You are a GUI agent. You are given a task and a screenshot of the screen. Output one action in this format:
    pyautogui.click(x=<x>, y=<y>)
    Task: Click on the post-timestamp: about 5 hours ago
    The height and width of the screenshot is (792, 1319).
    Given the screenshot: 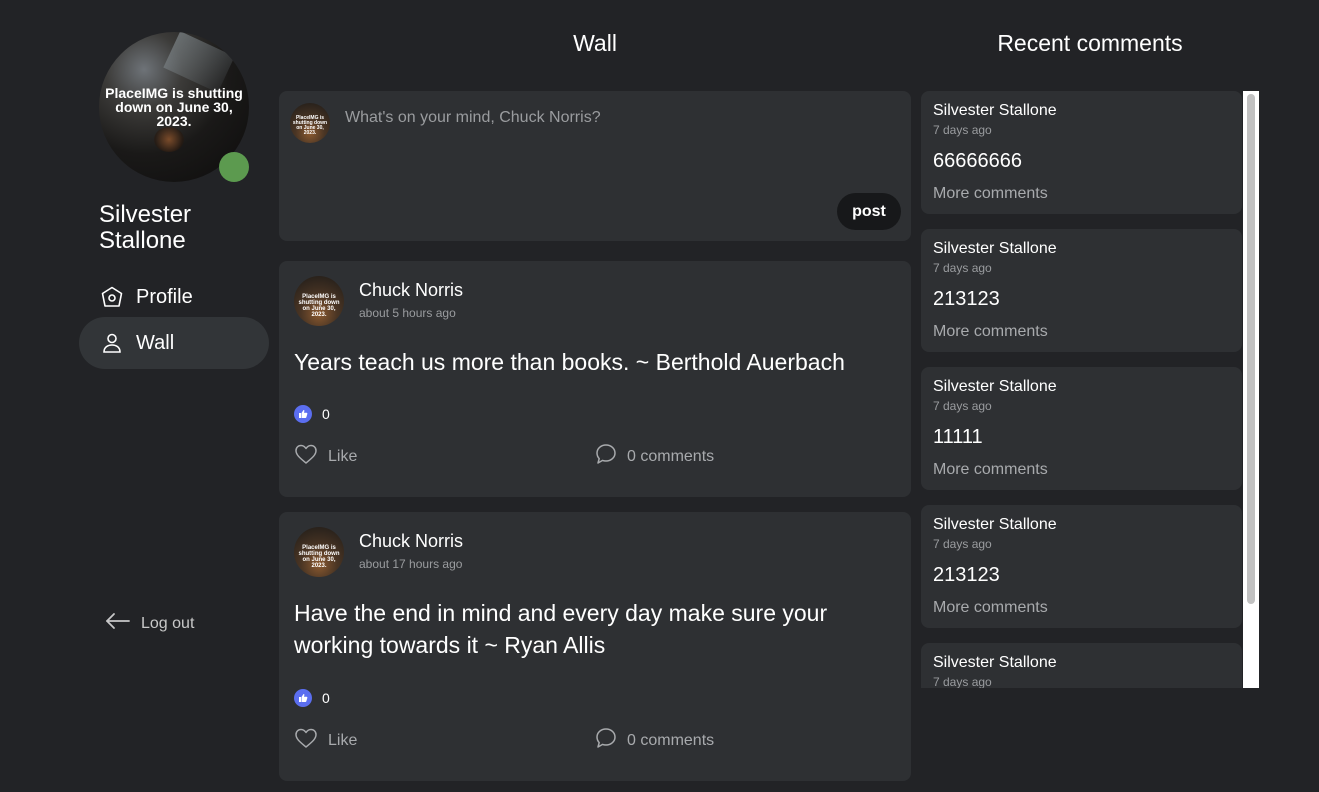 What is the action you would take?
    pyautogui.click(x=407, y=313)
    